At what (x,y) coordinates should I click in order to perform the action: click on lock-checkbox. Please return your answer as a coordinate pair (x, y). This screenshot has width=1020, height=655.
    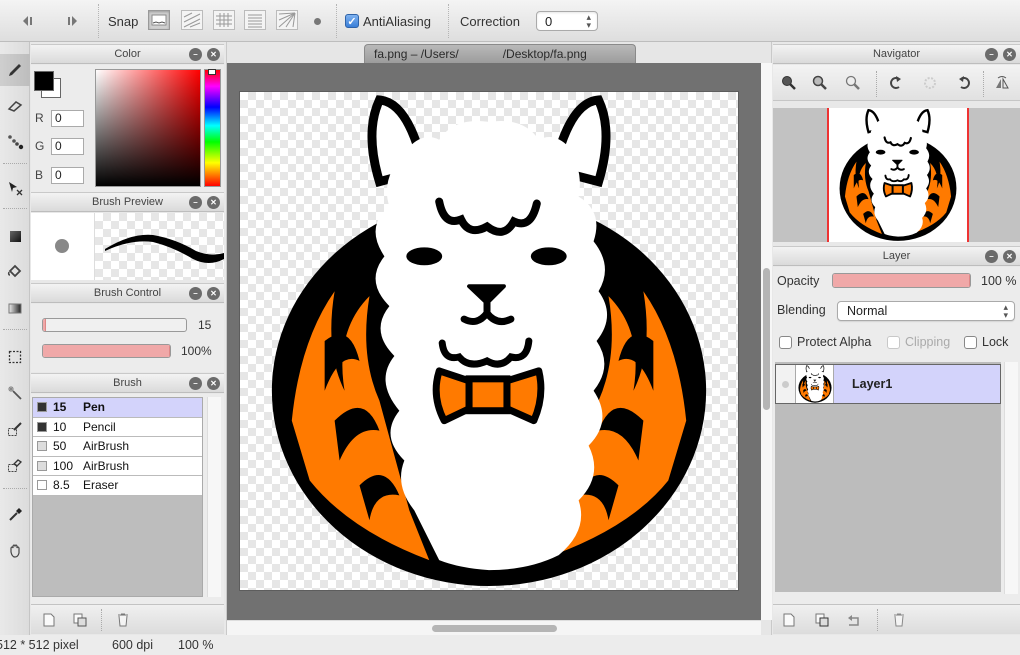
    Looking at the image, I should click on (970, 342).